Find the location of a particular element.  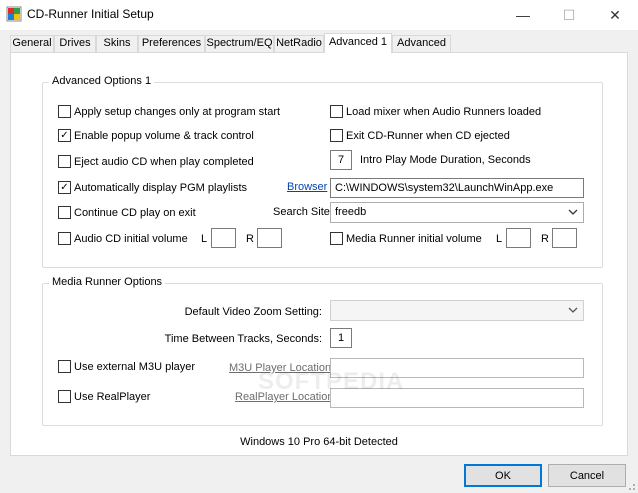

tab-general: General is located at coordinates (32, 43).